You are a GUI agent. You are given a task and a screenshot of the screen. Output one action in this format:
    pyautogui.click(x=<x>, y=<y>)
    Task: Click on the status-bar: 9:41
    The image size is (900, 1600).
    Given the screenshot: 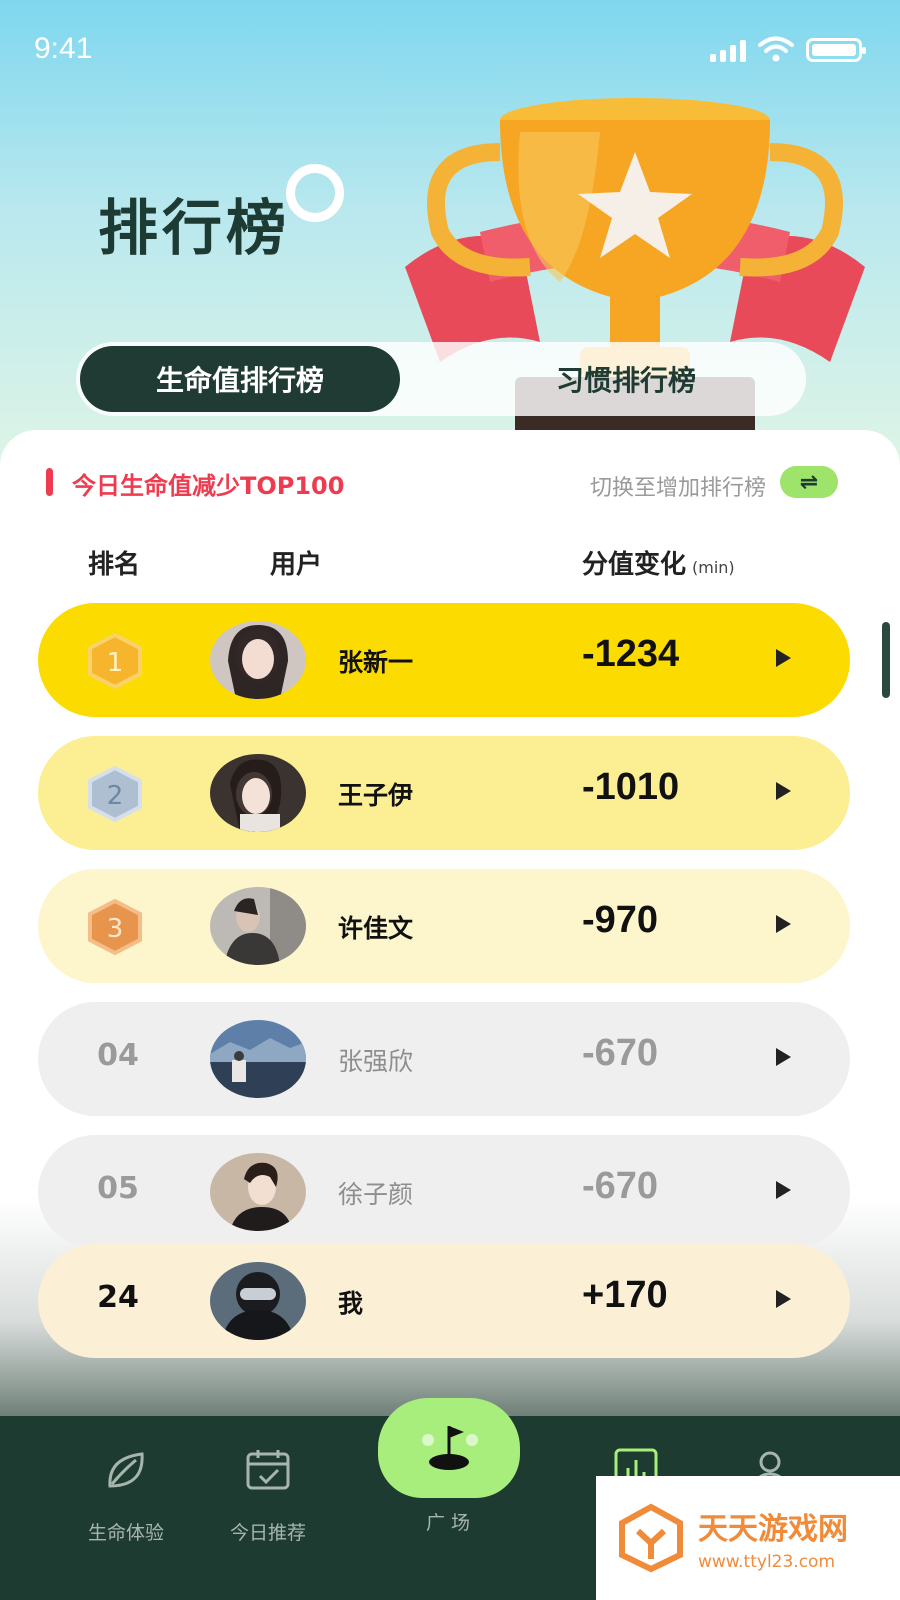 What is the action you would take?
    pyautogui.click(x=450, y=50)
    